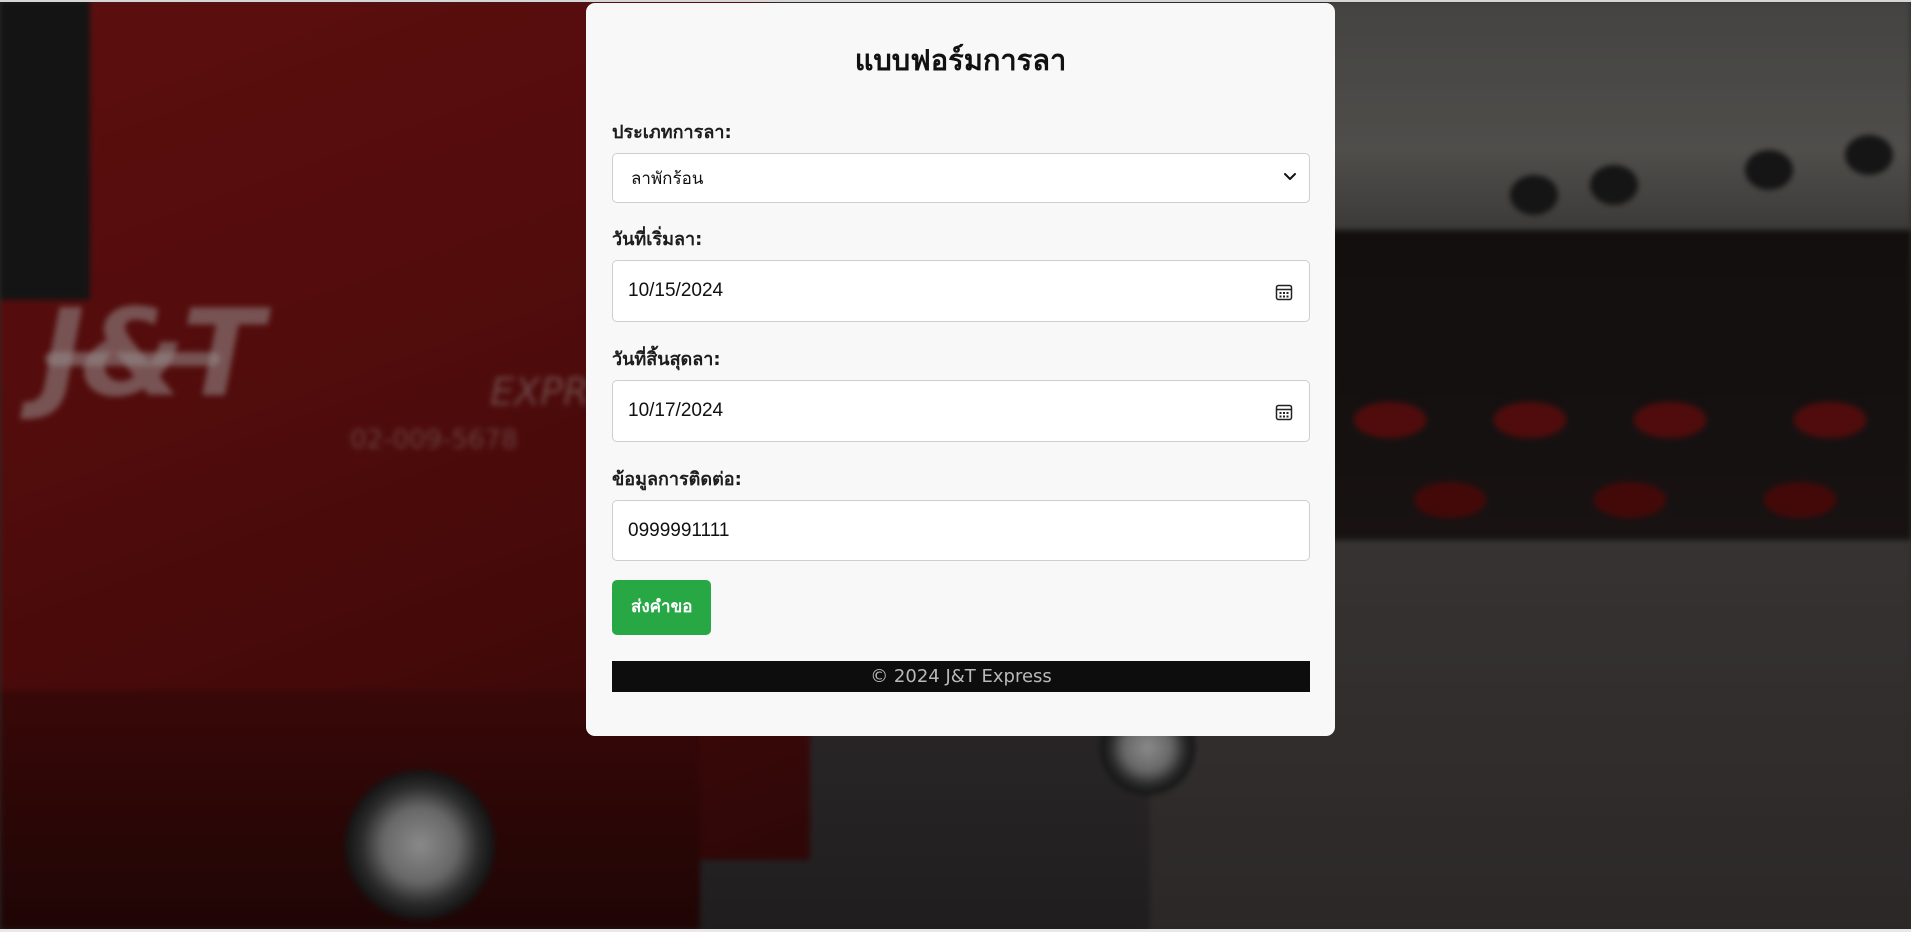  I want to click on contact-label: ข้อมูลการติดต่อ:, so click(677, 479).